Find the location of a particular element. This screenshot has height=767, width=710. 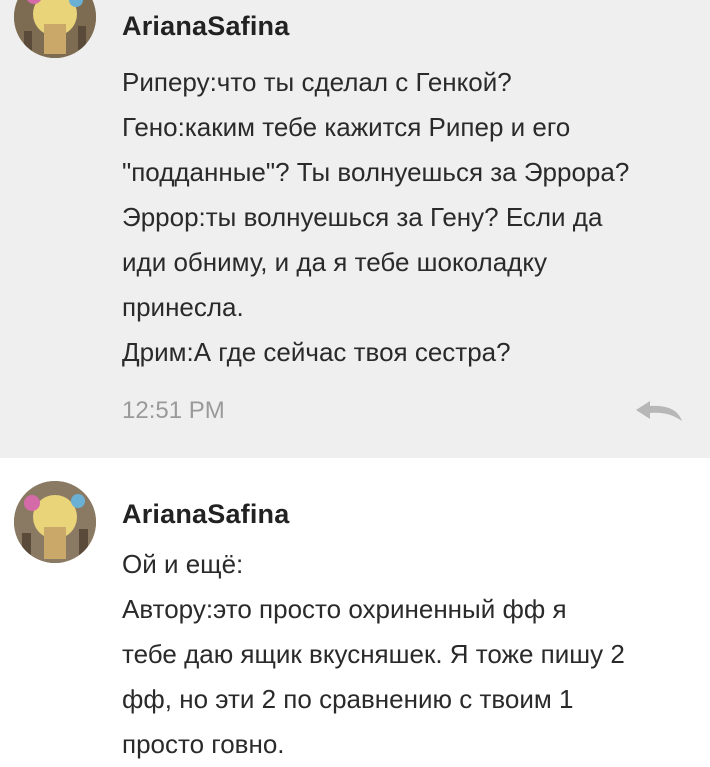

comment-line: просто говно. is located at coordinates (203, 744).